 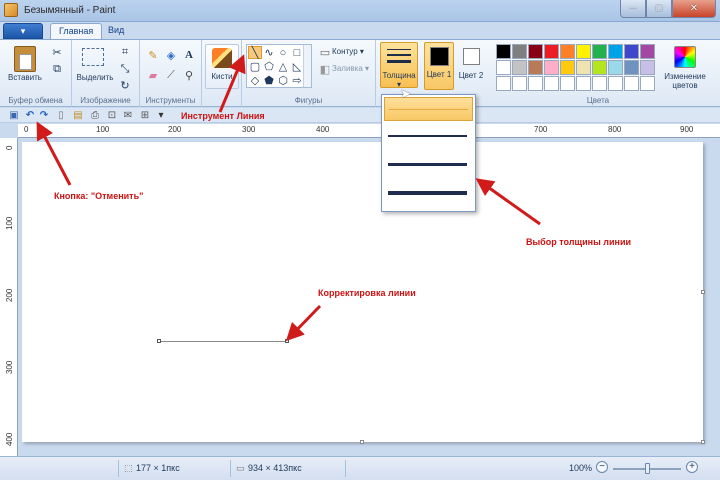 I want to click on thickness-option-3px, so click(x=428, y=135).